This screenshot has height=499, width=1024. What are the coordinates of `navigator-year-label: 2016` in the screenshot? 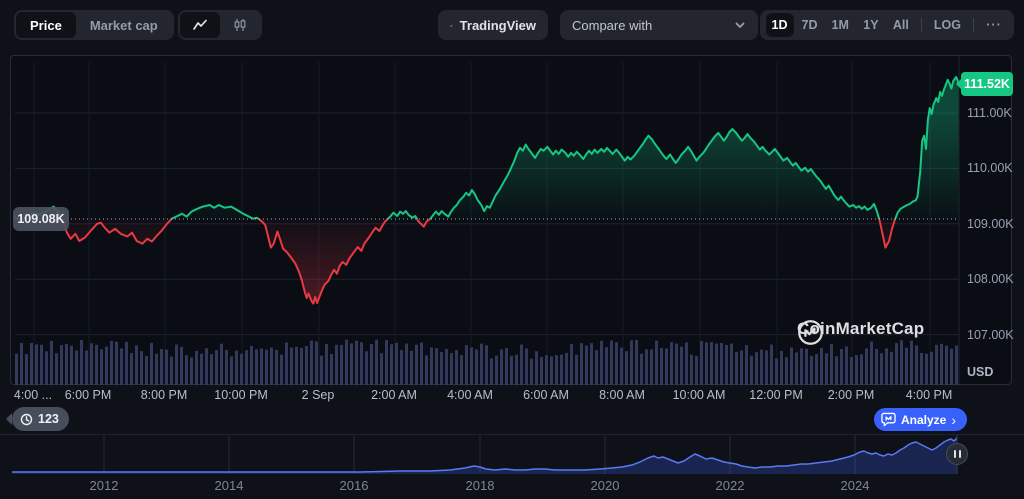 It's located at (354, 485).